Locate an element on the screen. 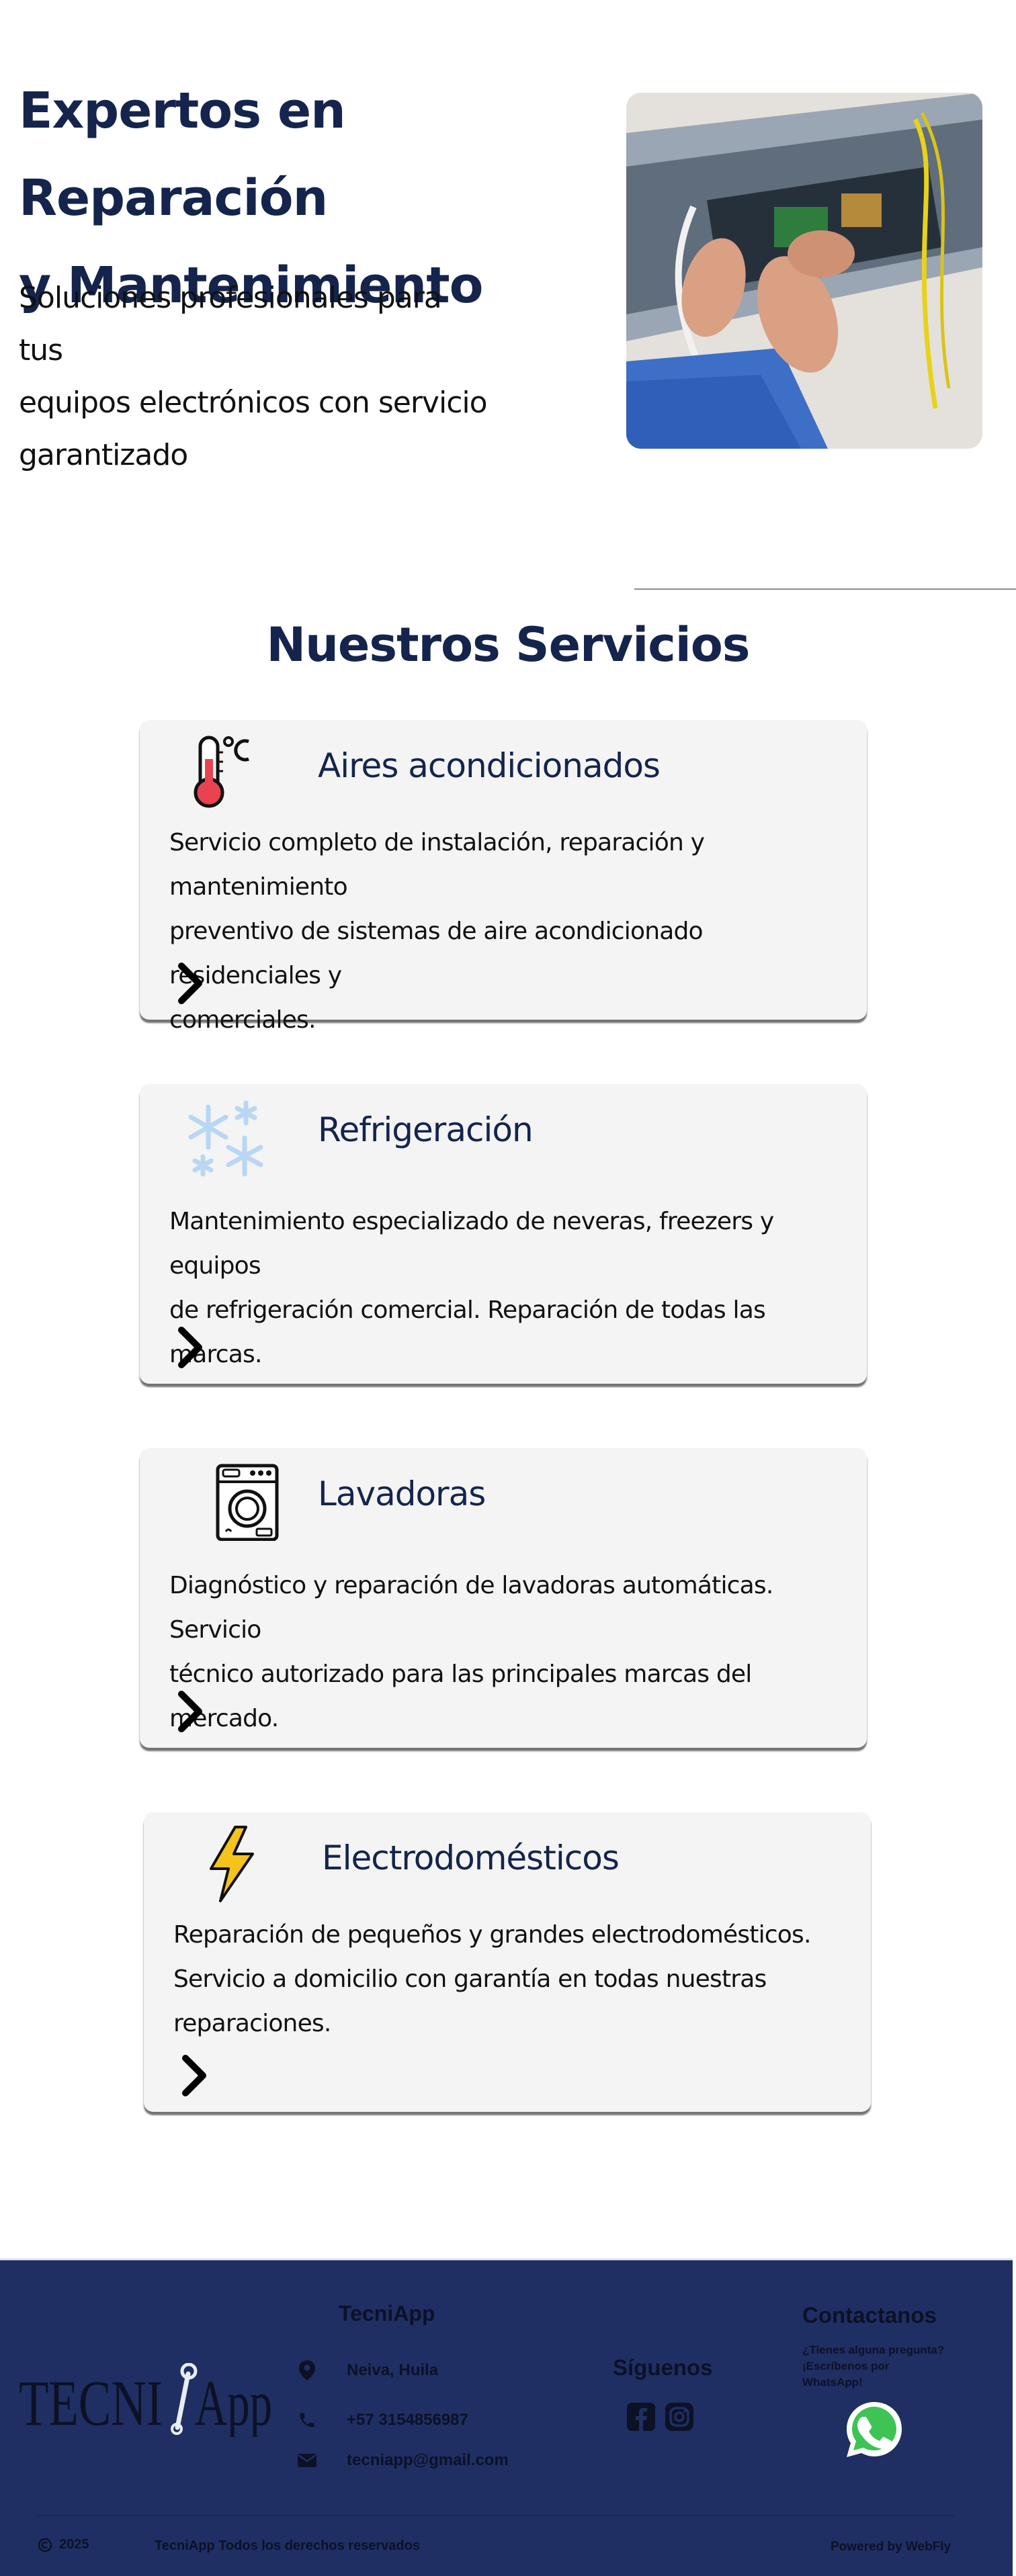 Image resolution: width=1016 pixels, height=2576 pixels. footer-separator is located at coordinates (496, 2516).